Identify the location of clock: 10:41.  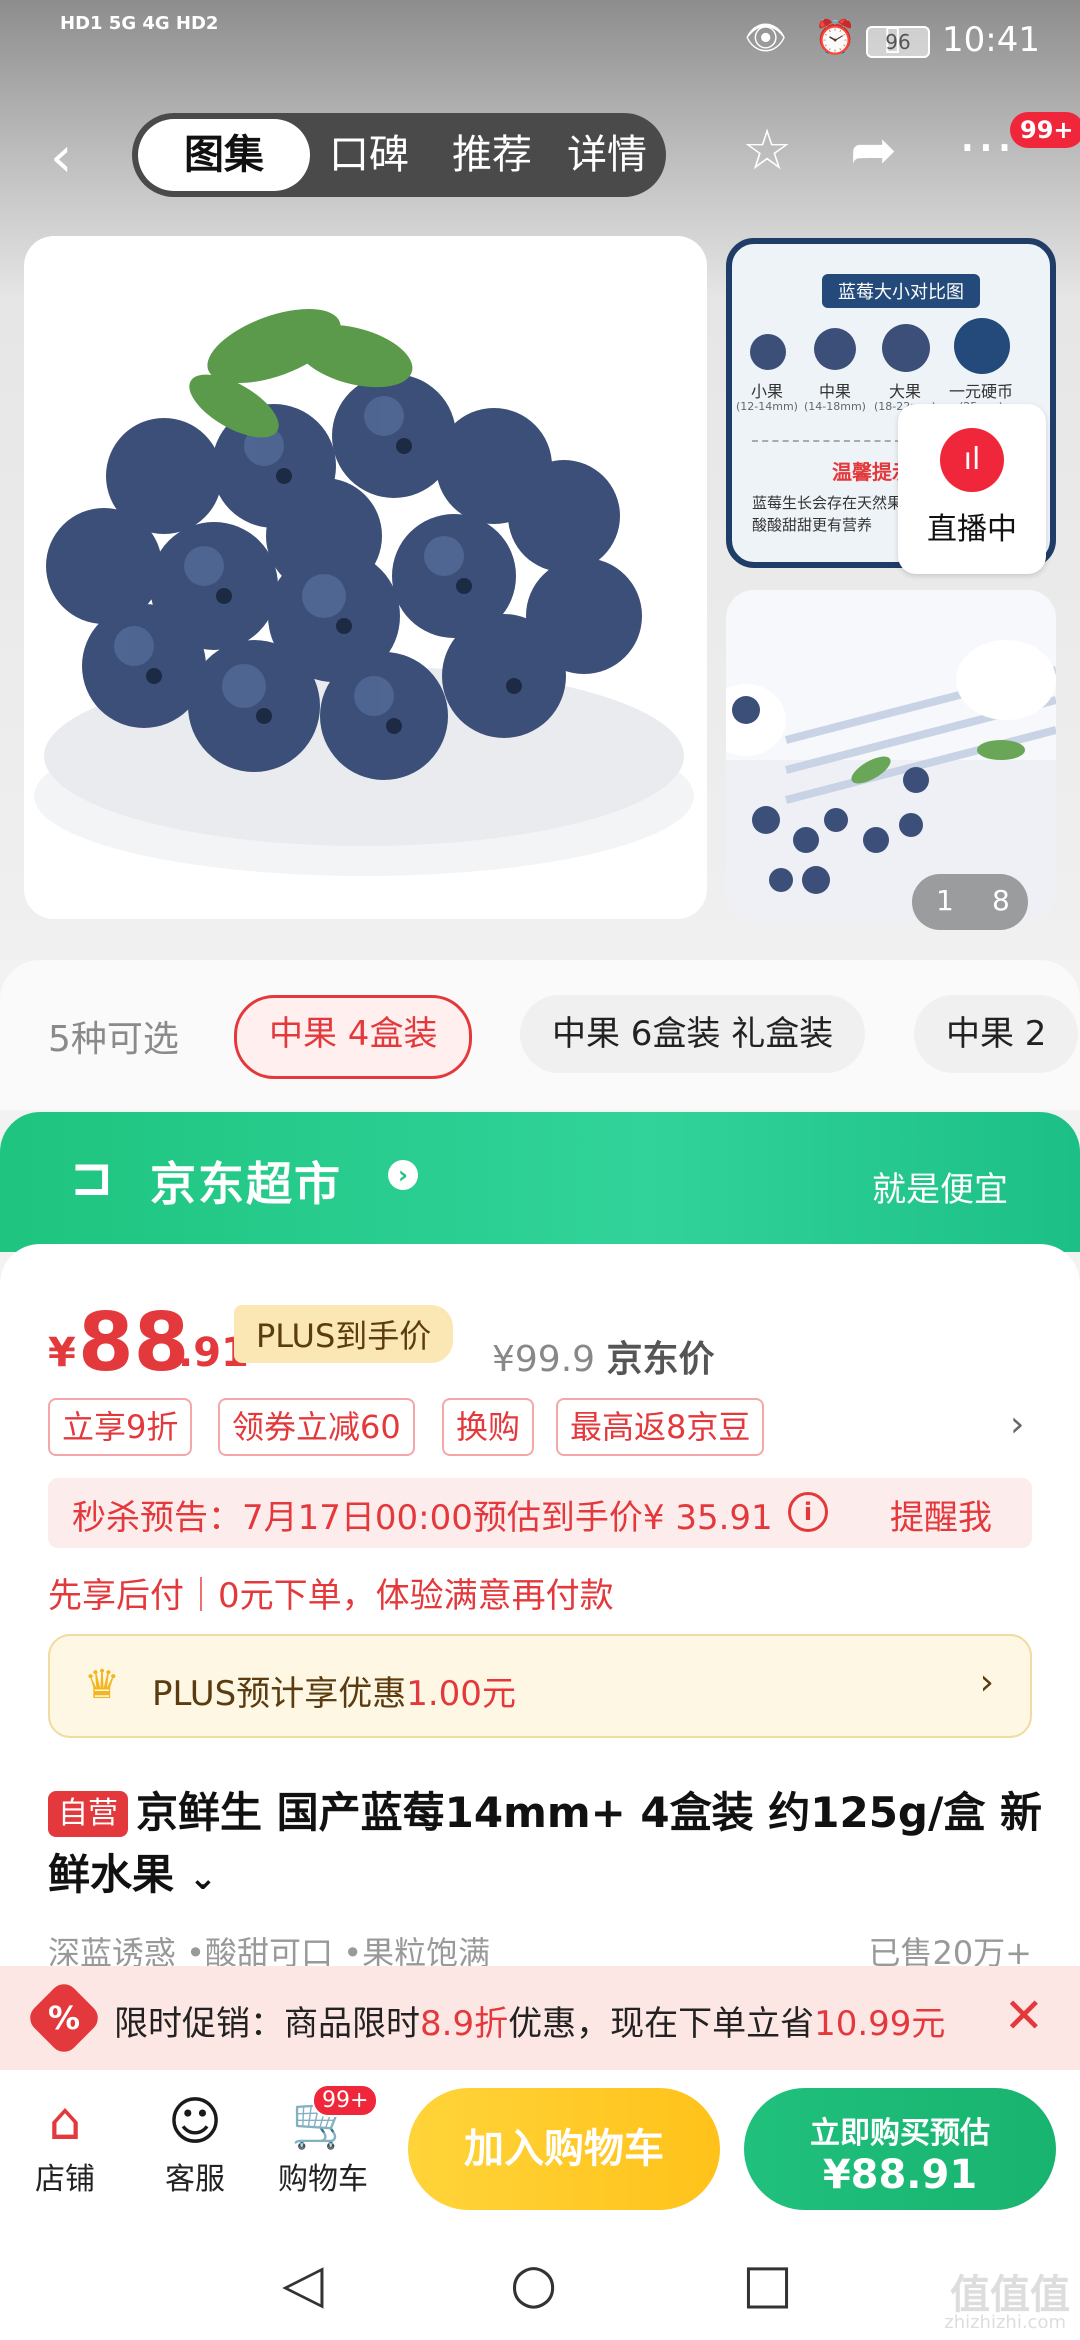
(991, 40).